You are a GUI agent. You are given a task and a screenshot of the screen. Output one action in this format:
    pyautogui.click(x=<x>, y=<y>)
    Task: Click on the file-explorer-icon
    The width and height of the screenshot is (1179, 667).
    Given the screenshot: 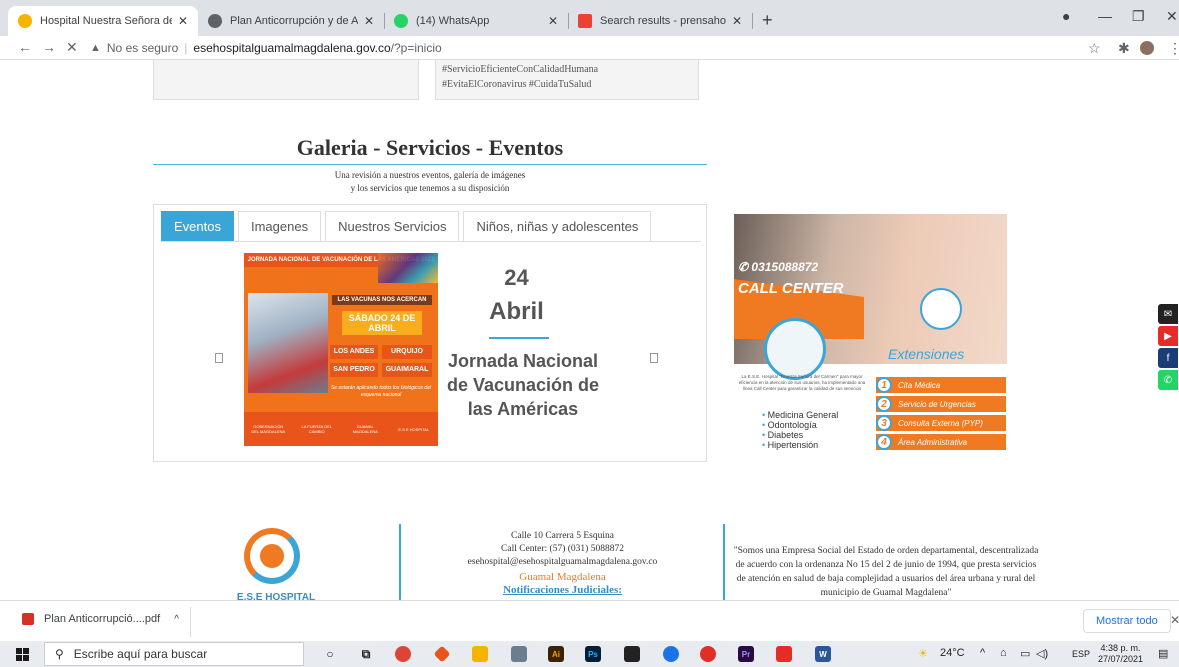 What is the action you would take?
    pyautogui.click(x=480, y=654)
    